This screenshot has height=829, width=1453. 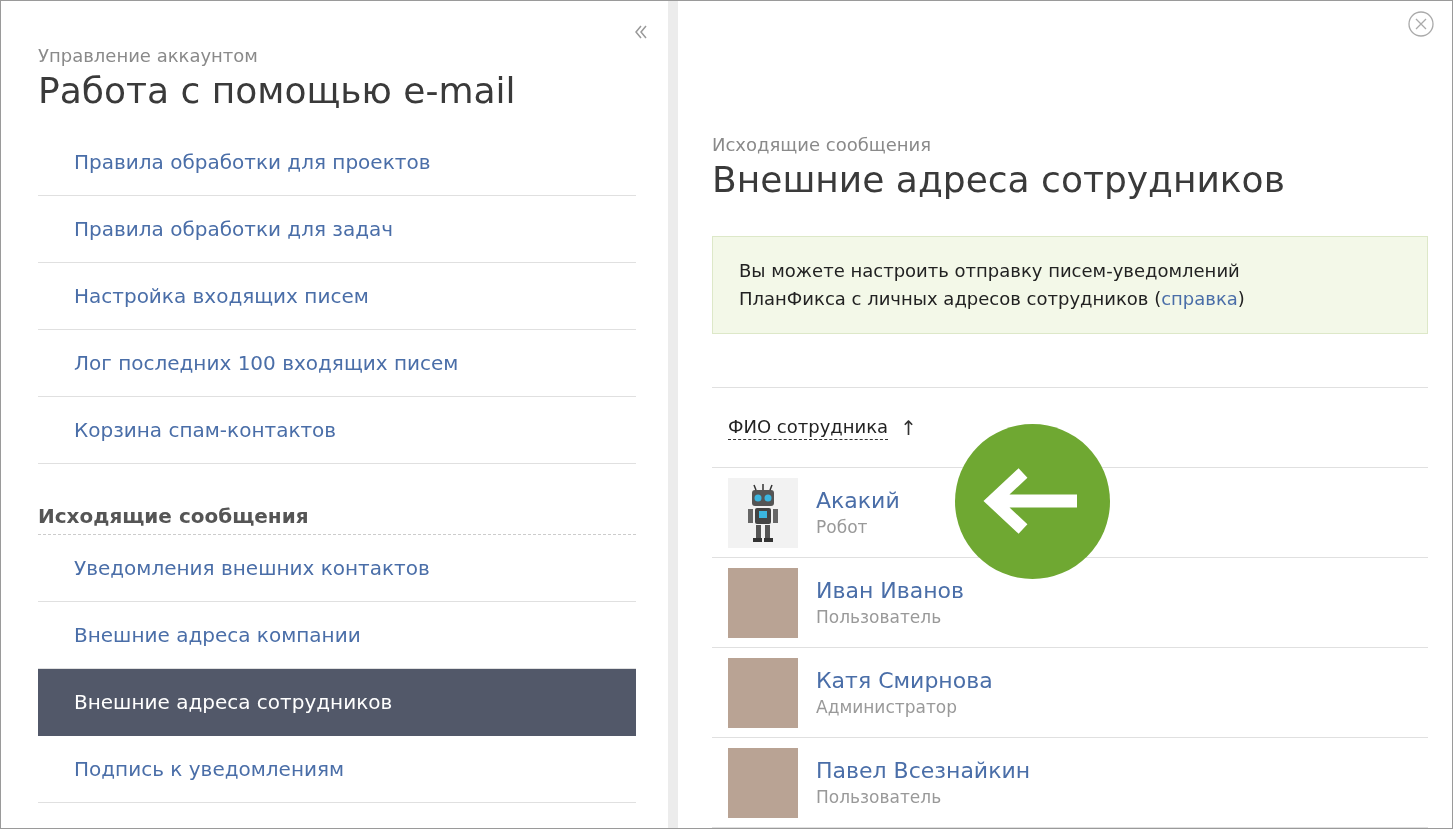 I want to click on close-icon, so click(x=1421, y=24).